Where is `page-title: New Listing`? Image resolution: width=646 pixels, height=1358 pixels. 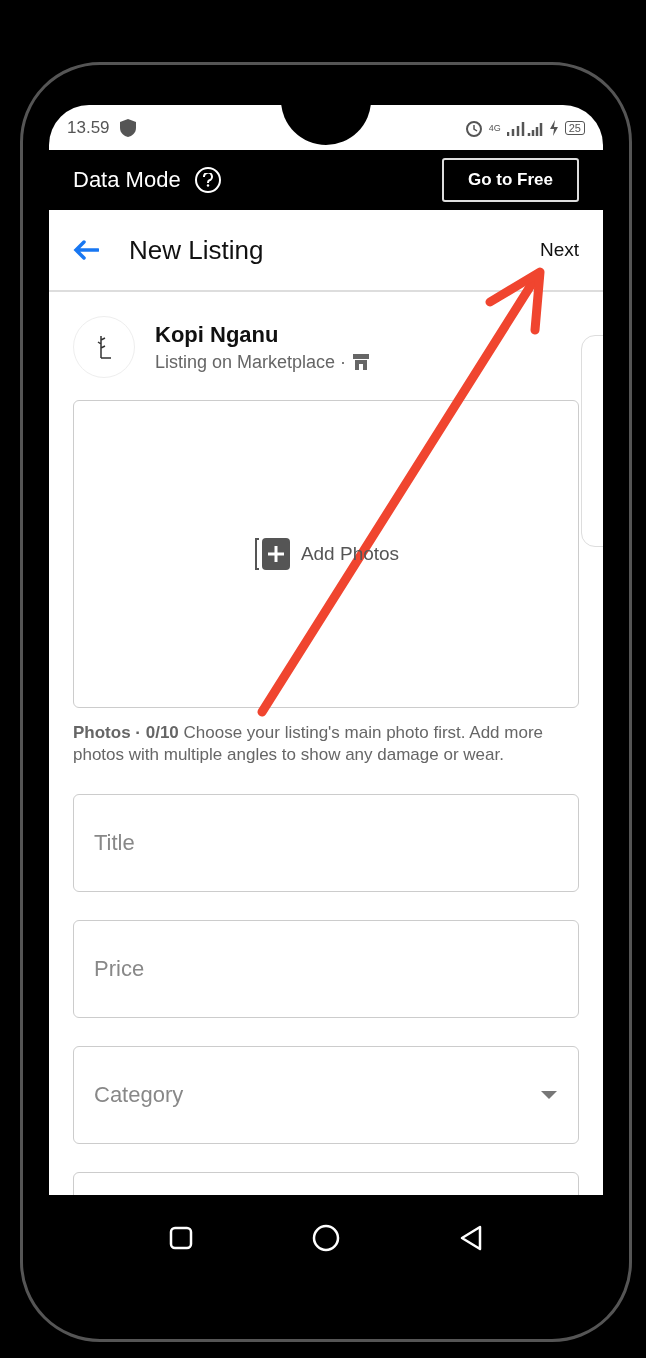 page-title: New Listing is located at coordinates (197, 250).